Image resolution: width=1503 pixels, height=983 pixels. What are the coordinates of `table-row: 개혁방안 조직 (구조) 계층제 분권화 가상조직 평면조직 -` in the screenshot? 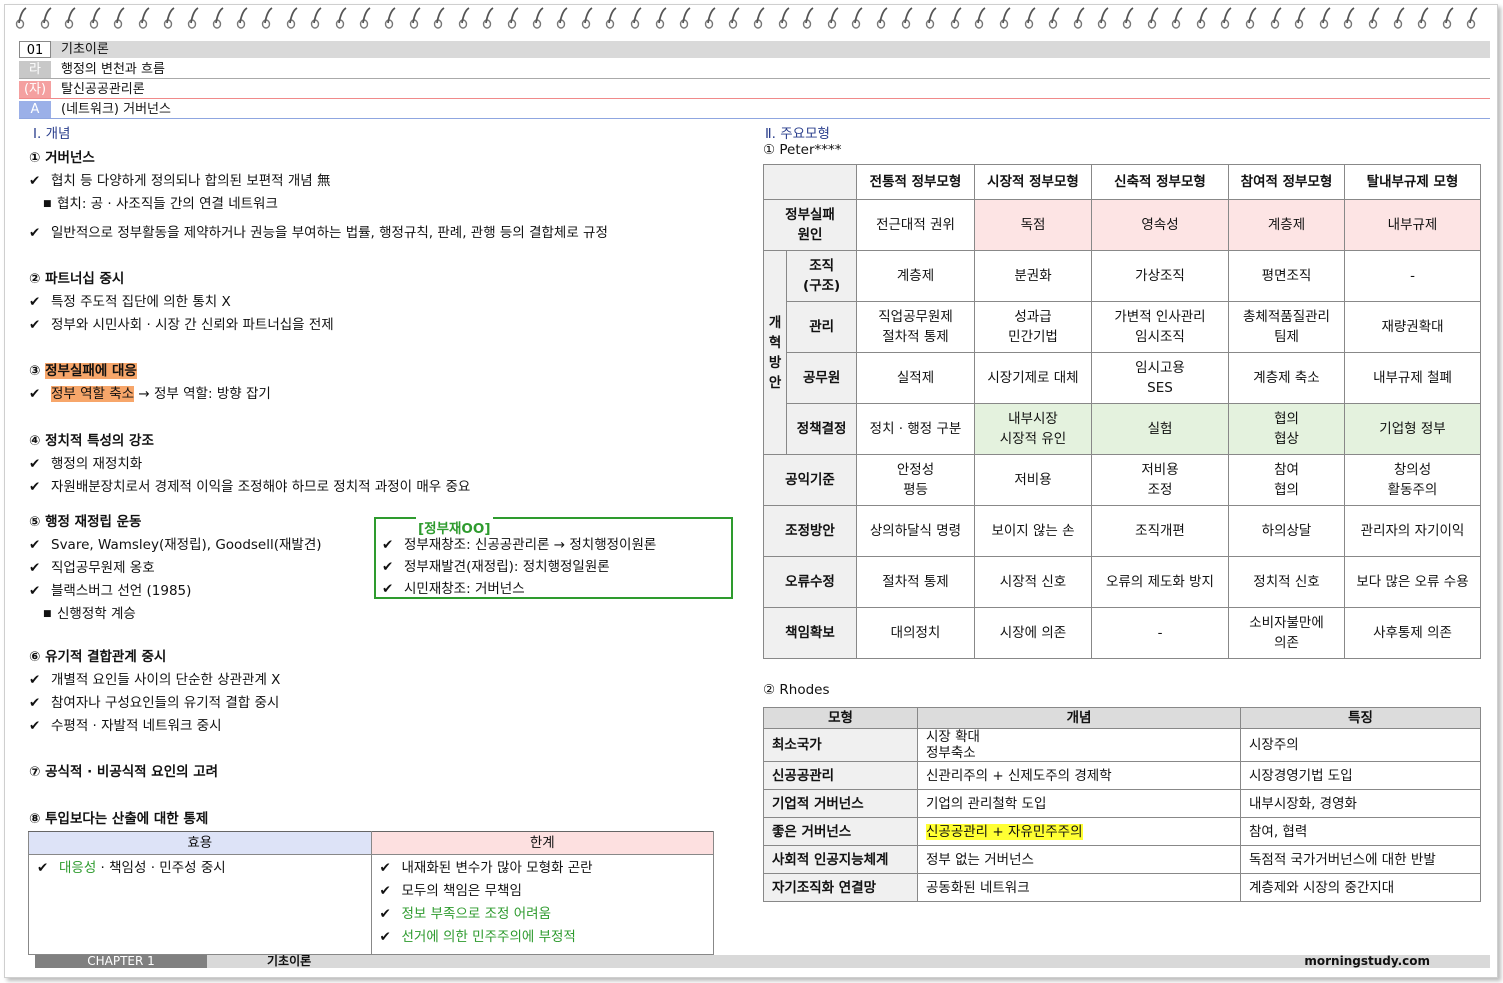 It's located at (1121, 352).